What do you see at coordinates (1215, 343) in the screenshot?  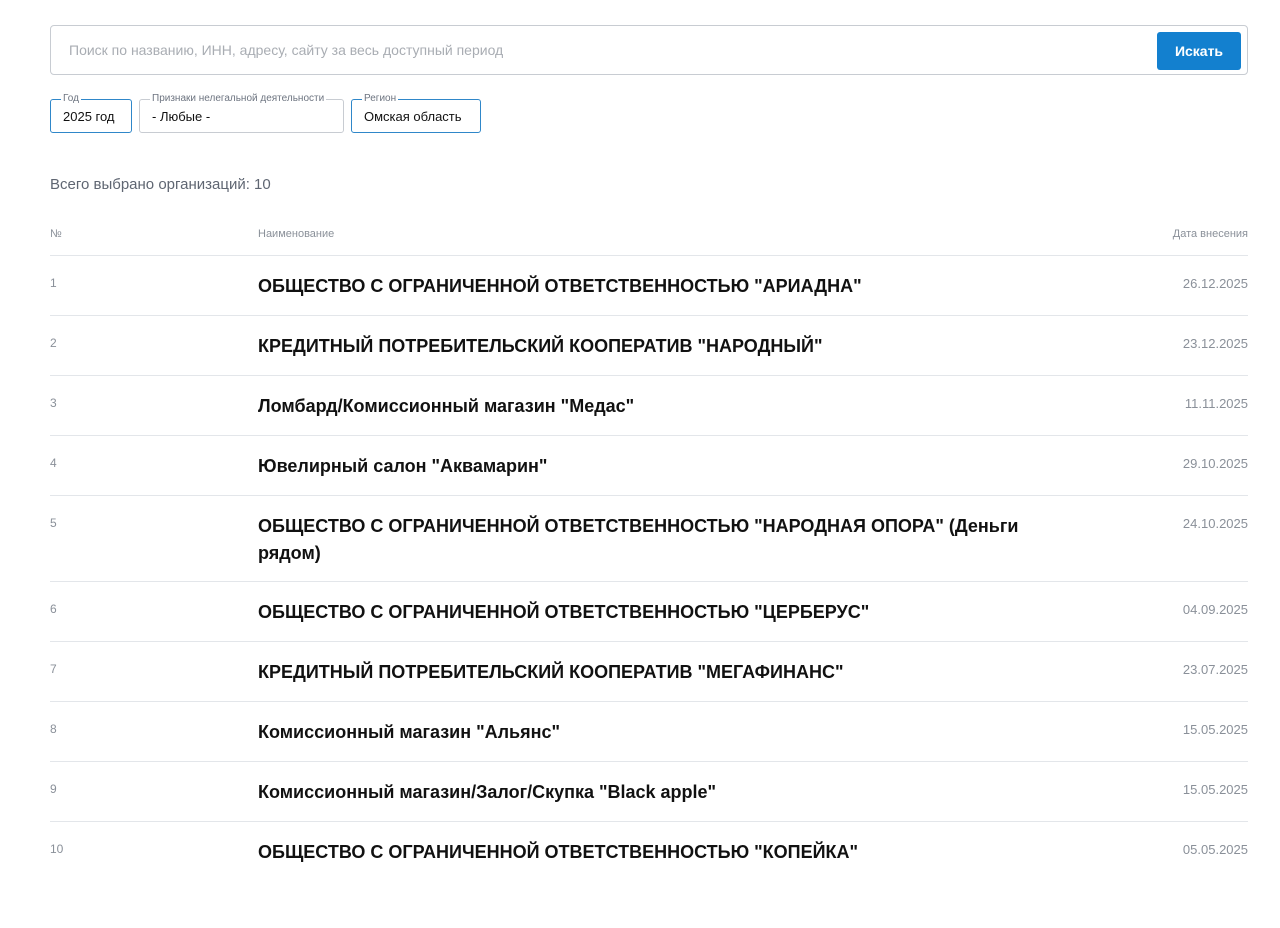 I see `row-date: 23.12.2025` at bounding box center [1215, 343].